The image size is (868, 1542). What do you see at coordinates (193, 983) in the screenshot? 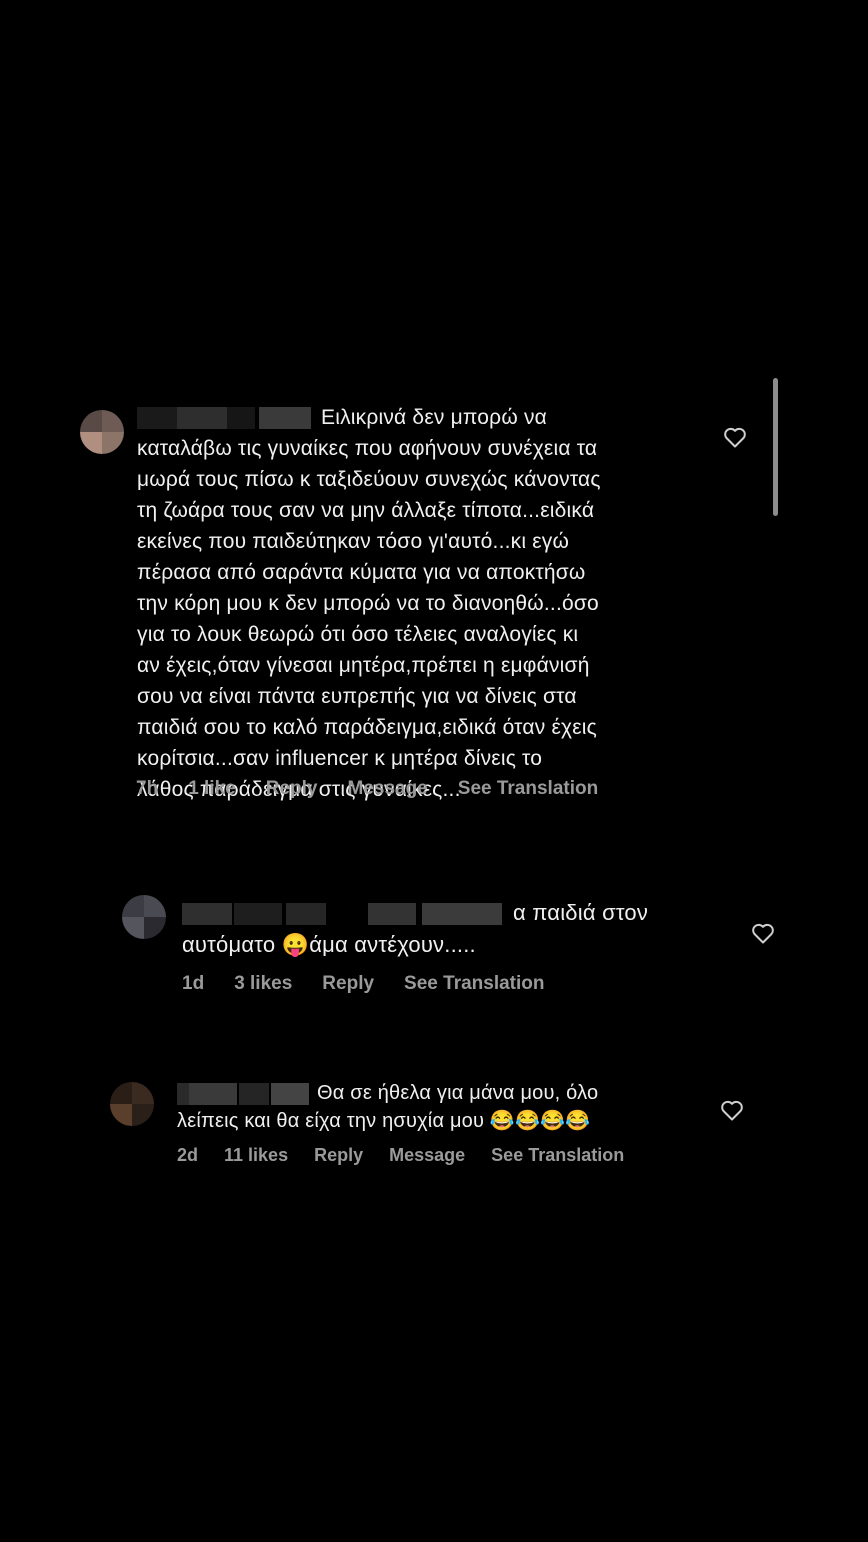
I see `comment-time: 1d` at bounding box center [193, 983].